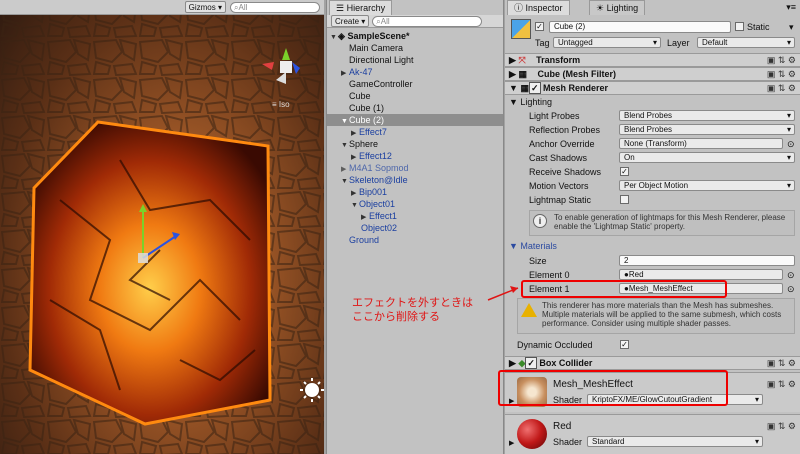 This screenshot has width=800, height=454. I want to click on foldout-arrow-icon: ▼, so click(513, 88).